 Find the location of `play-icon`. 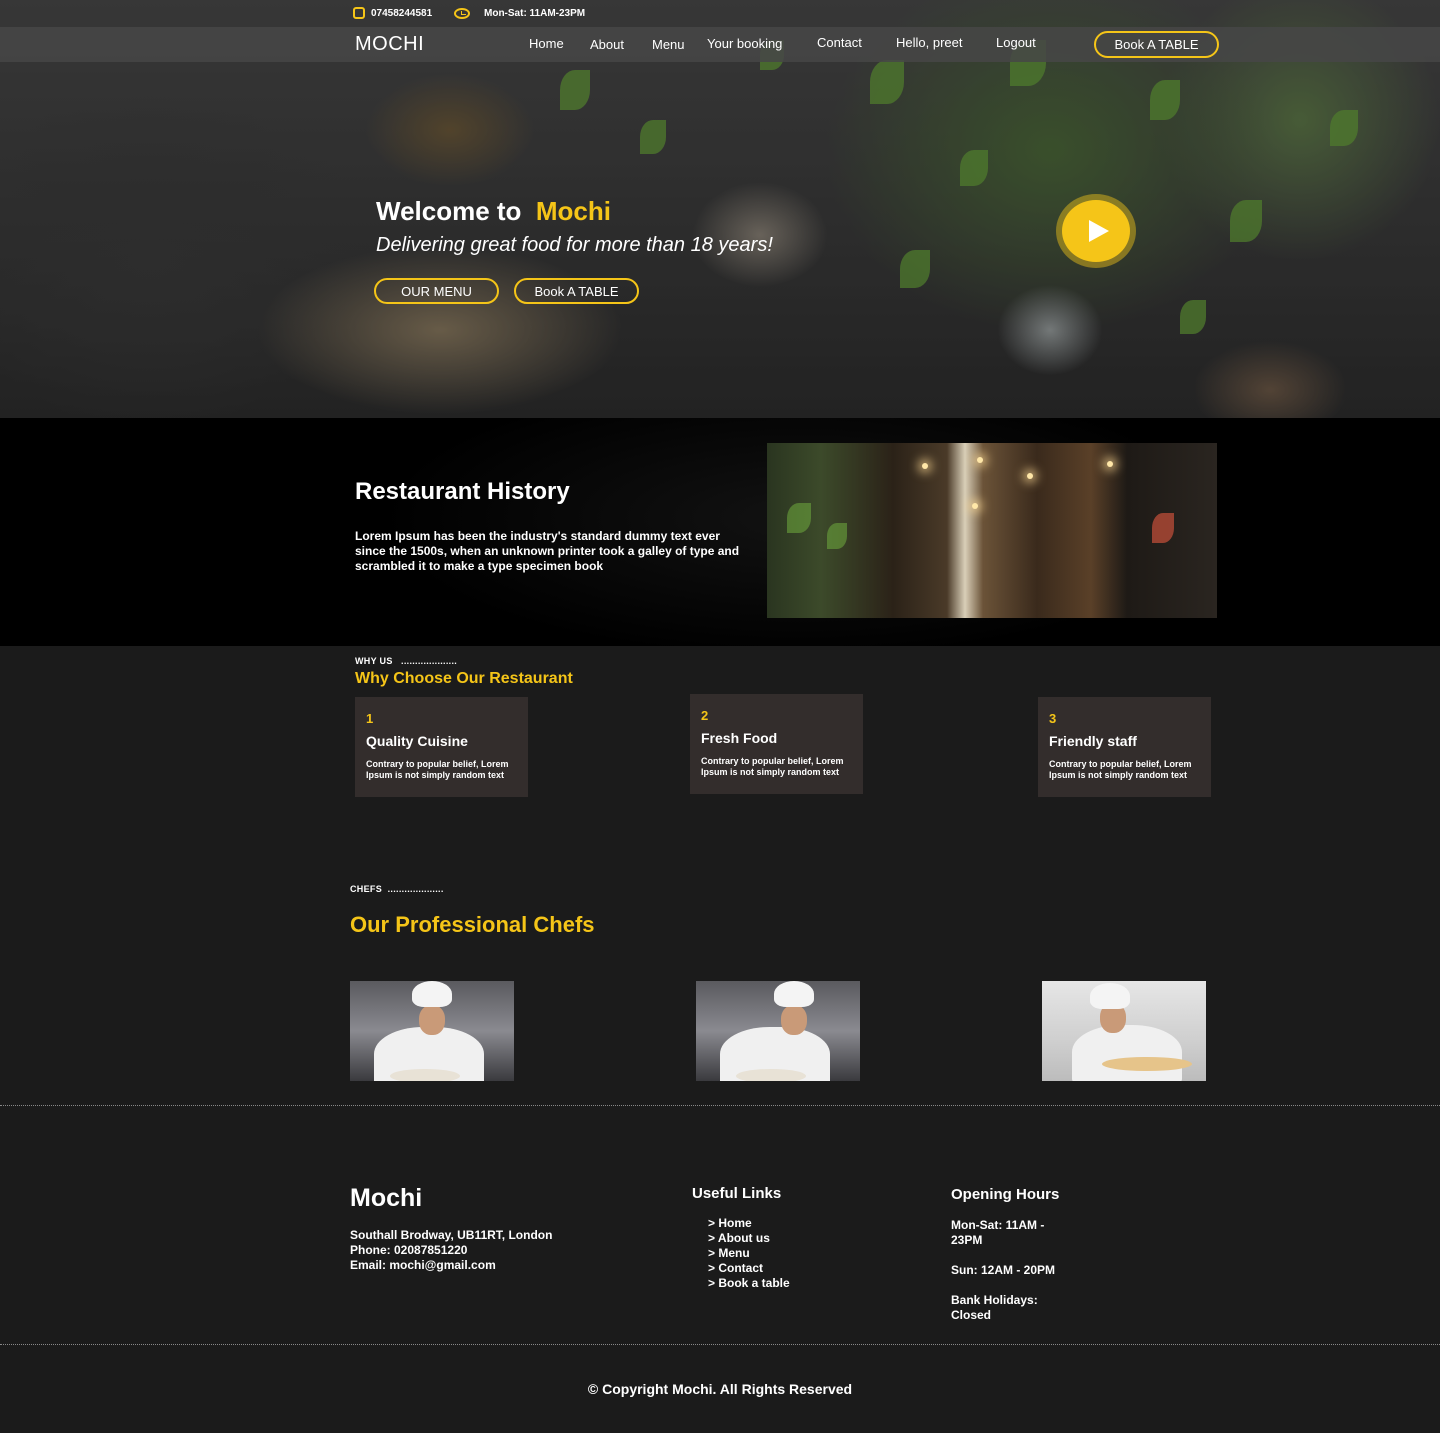

play-icon is located at coordinates (1099, 231).